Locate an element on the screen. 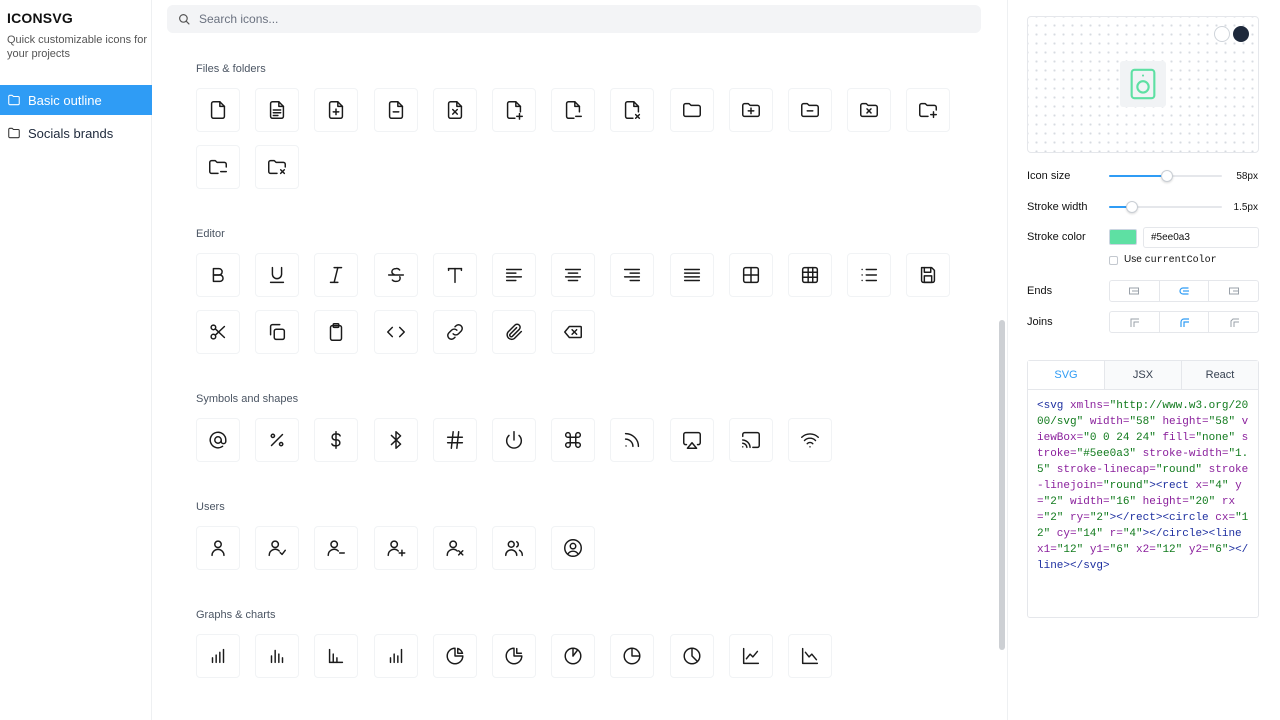  pie-chart-5-icon is located at coordinates (691, 656).